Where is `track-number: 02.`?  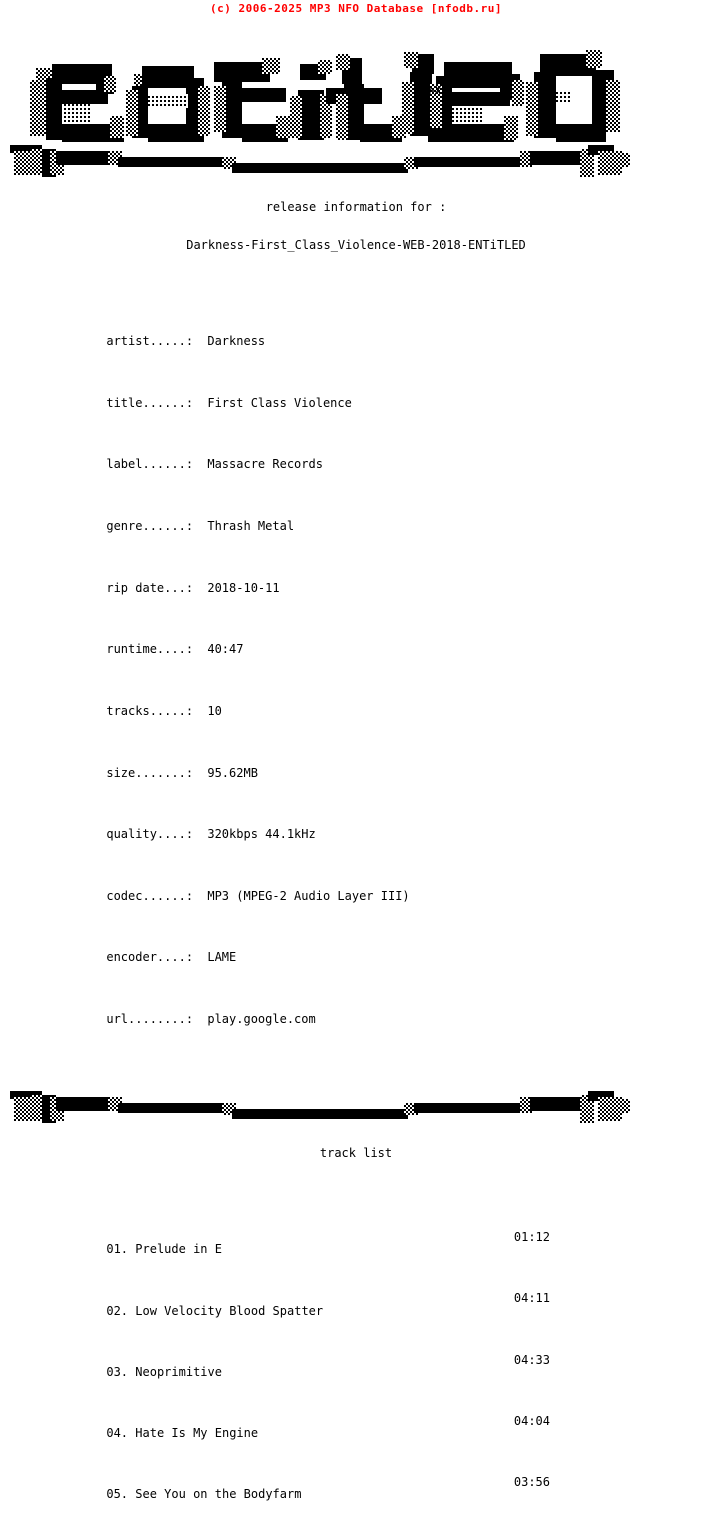
track-number: 02. is located at coordinates (117, 1310).